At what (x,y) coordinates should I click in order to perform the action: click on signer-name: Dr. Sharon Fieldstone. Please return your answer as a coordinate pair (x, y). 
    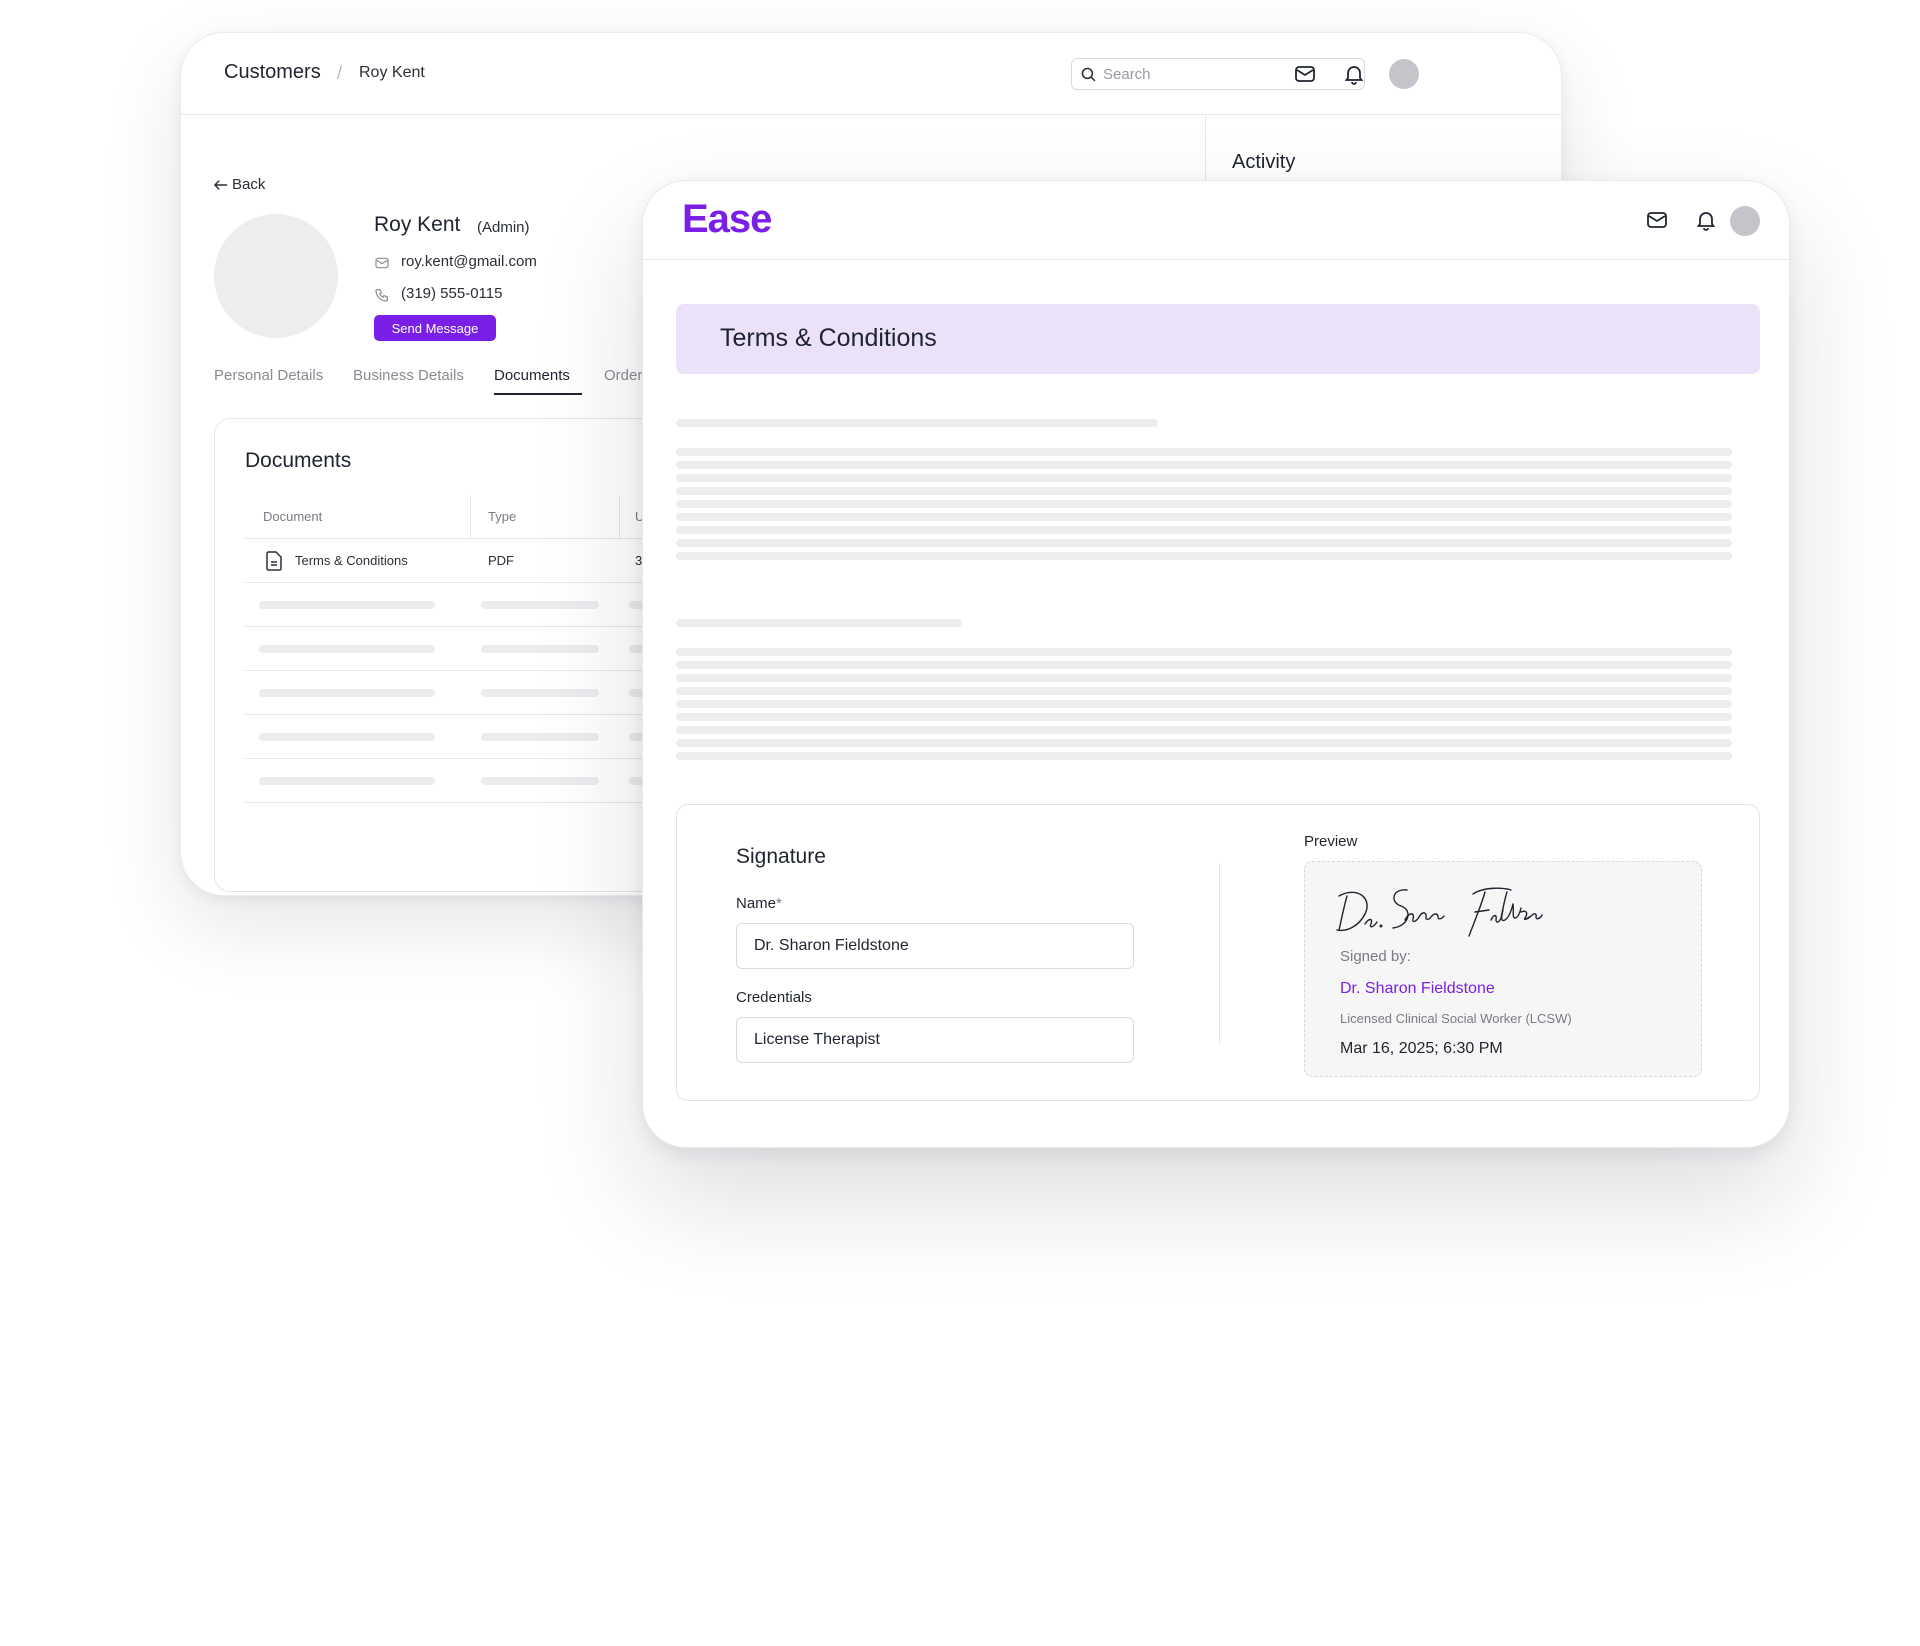
    Looking at the image, I should click on (1417, 988).